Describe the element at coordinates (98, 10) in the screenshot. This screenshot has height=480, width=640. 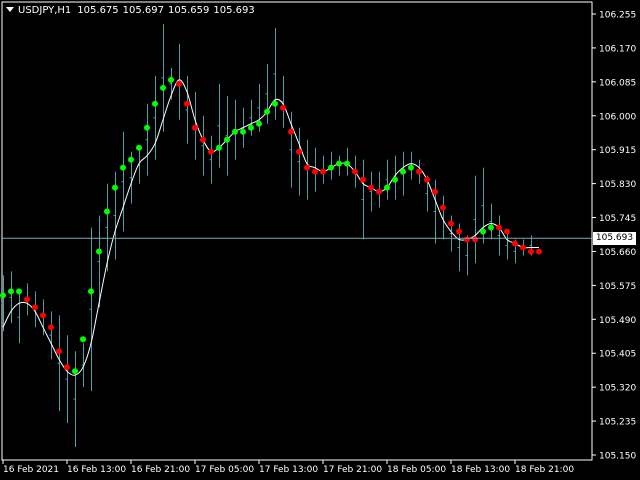
I see `open-value: 105.675` at that location.